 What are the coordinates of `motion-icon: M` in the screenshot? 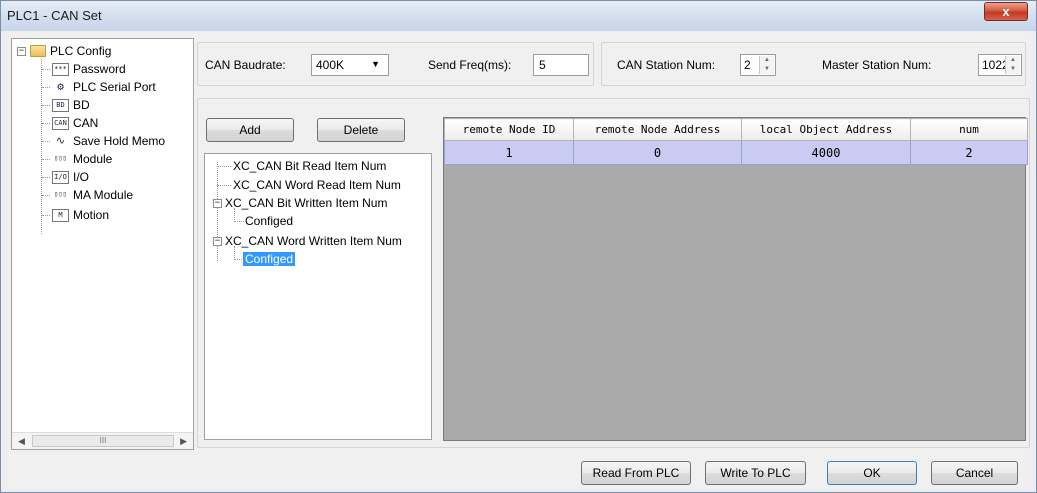 It's located at (60, 215).